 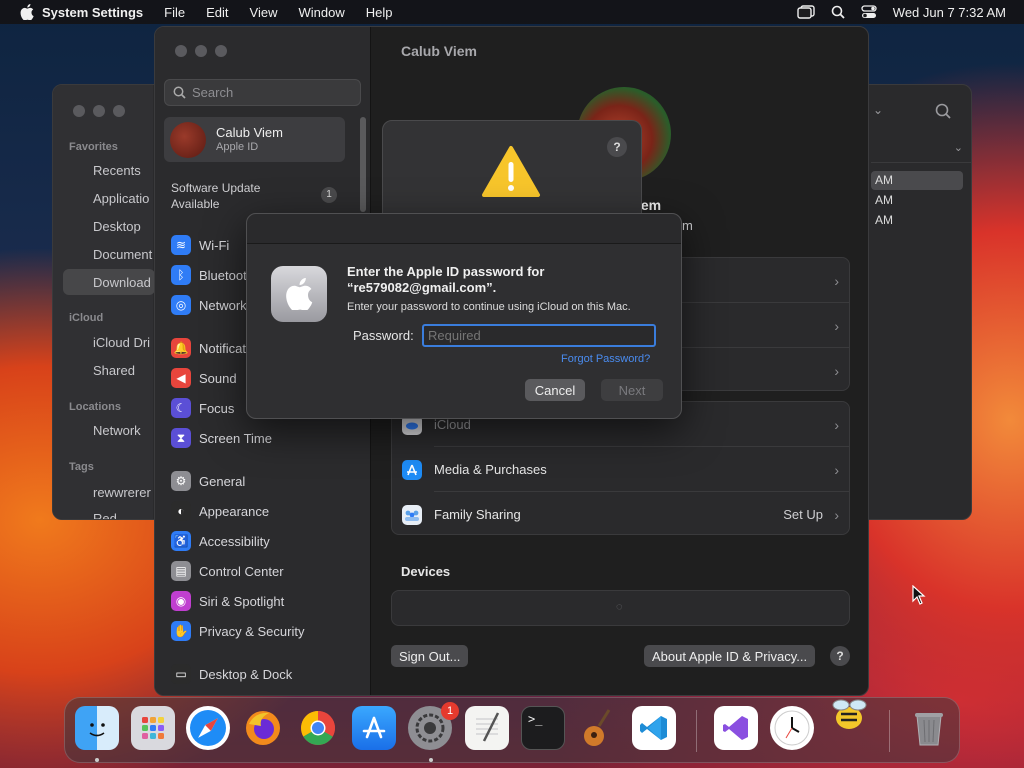 I want to click on settings-search-input: Search, so click(x=262, y=92).